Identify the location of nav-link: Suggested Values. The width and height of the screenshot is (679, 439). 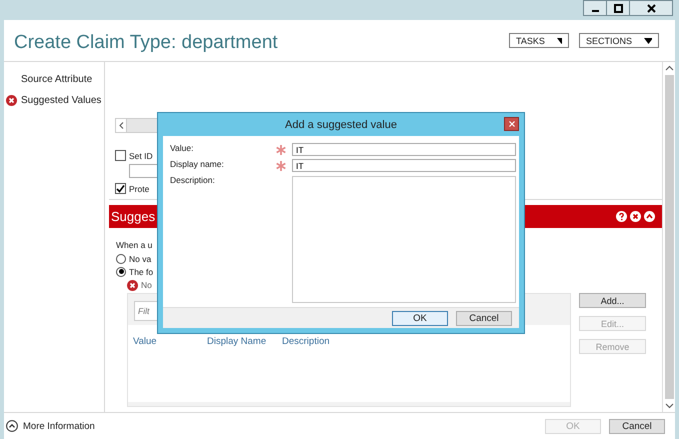
(61, 100).